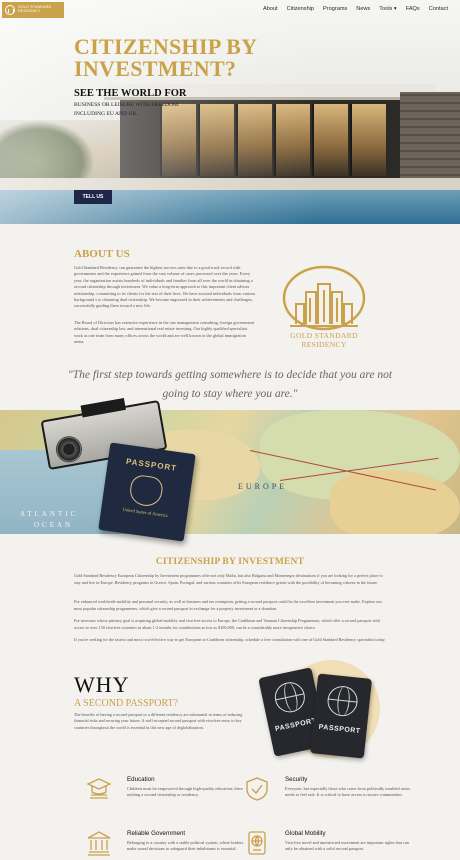 The height and width of the screenshot is (860, 460). What do you see at coordinates (257, 843) in the screenshot?
I see `passport-globe-icon` at bounding box center [257, 843].